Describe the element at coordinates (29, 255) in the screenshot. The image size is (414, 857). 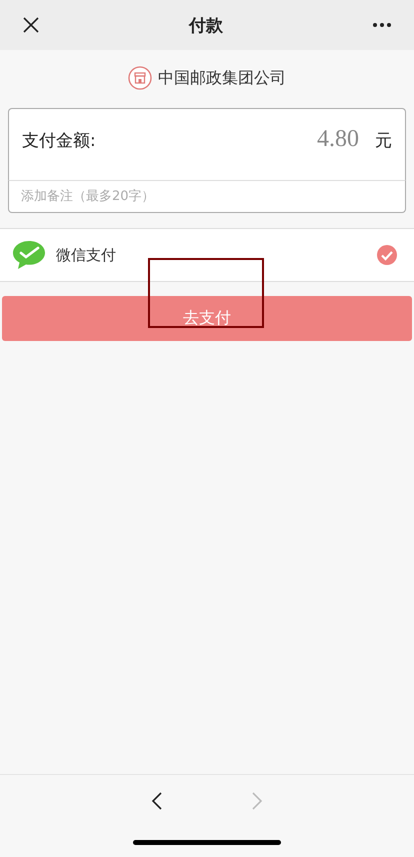
I see `chat-bubble-icon` at that location.